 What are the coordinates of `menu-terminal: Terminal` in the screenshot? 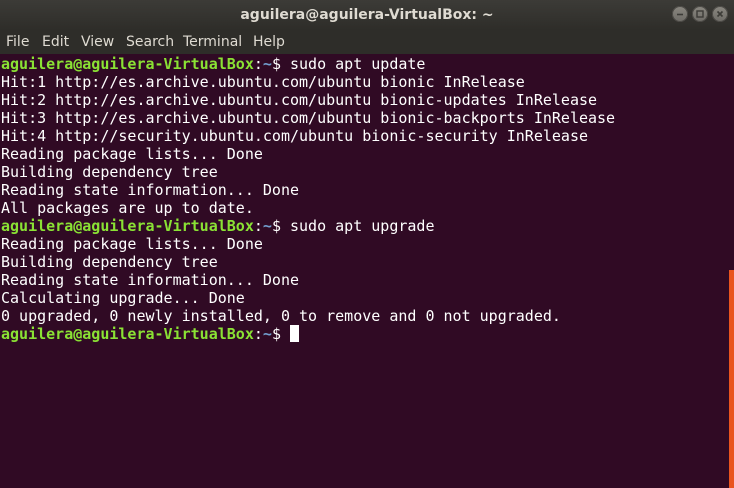 It's located at (212, 42).